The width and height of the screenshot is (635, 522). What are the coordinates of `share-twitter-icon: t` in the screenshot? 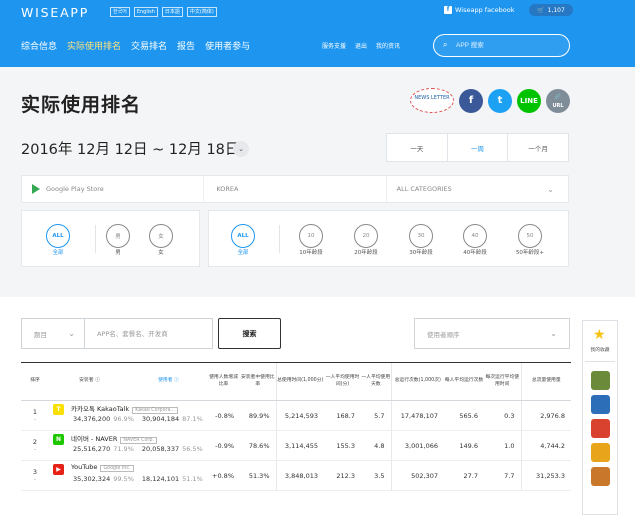 It's located at (500, 101).